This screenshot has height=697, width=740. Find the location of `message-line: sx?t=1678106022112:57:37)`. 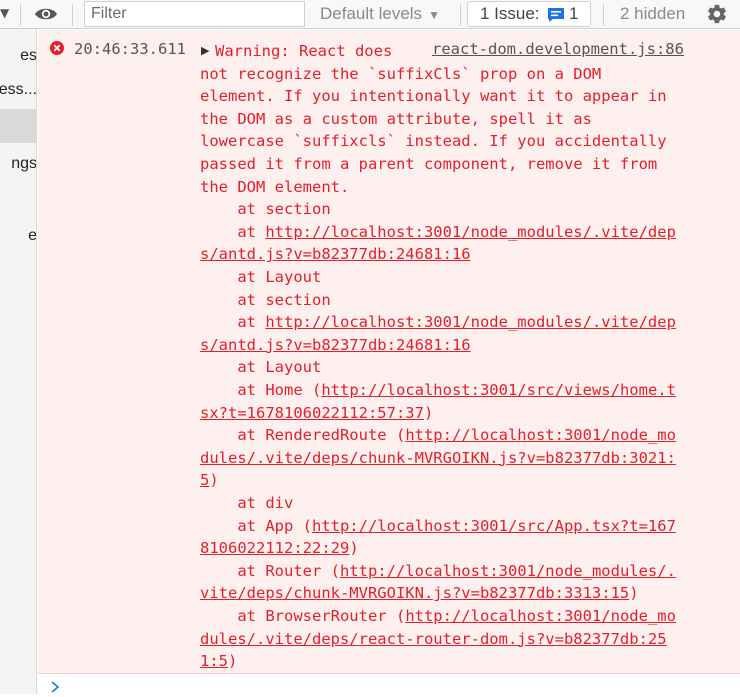

message-line: sx?t=1678106022112:57:37) is located at coordinates (316, 413).